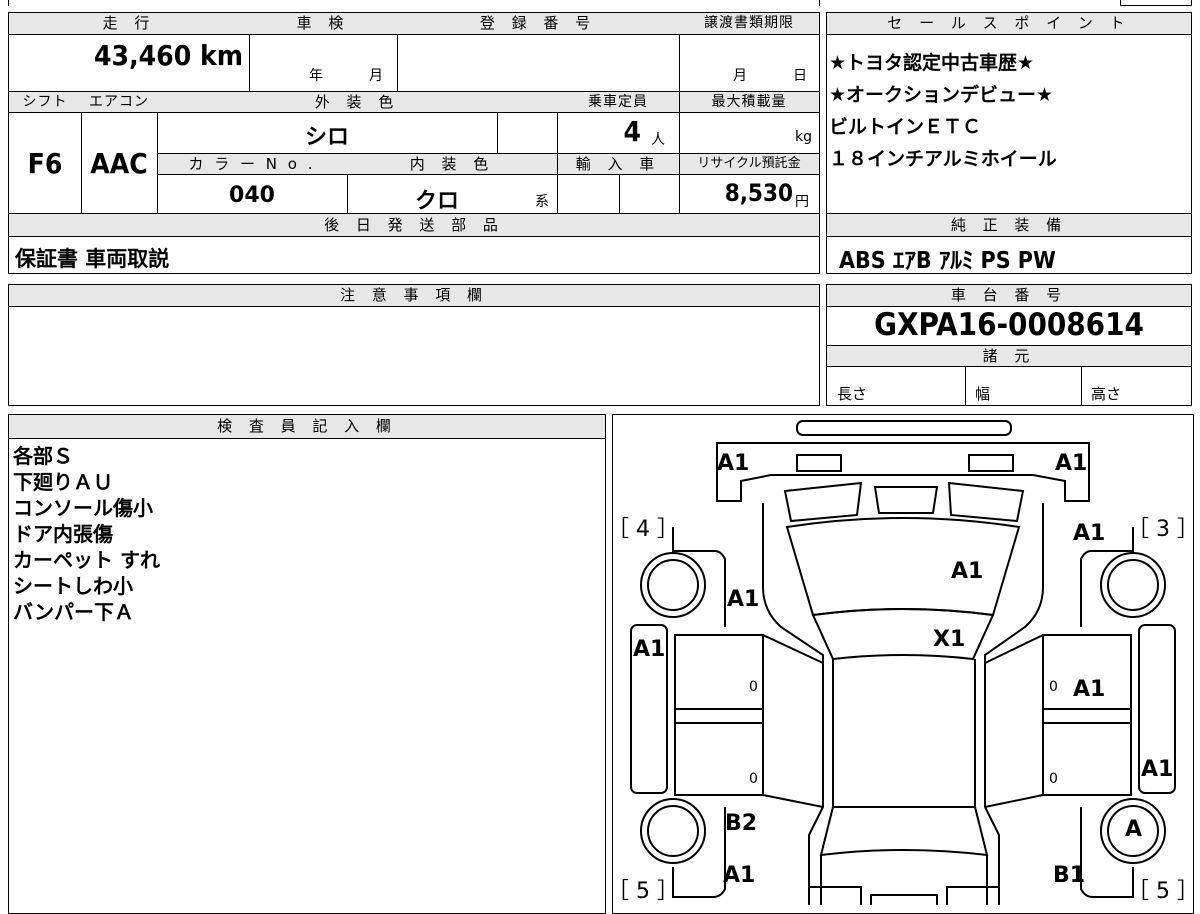 The height and width of the screenshot is (914, 1200). I want to click on shaken-label: 車 検, so click(323, 24).